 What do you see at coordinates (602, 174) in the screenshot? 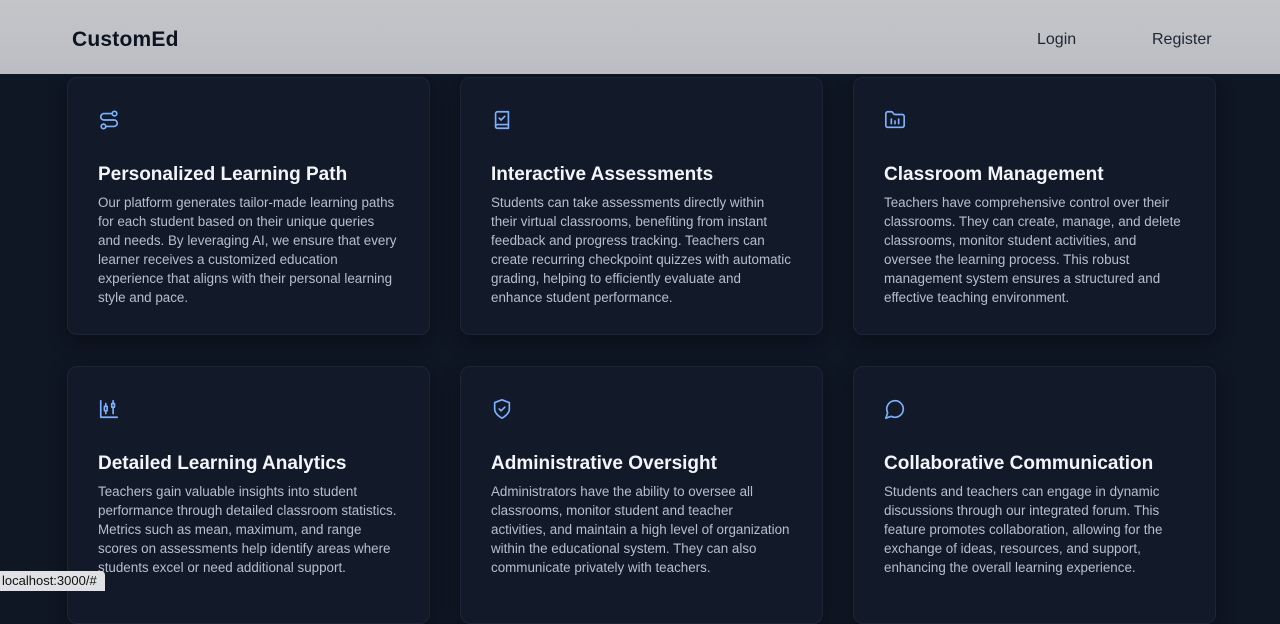
I see `feature-title: Interactive Assessments` at bounding box center [602, 174].